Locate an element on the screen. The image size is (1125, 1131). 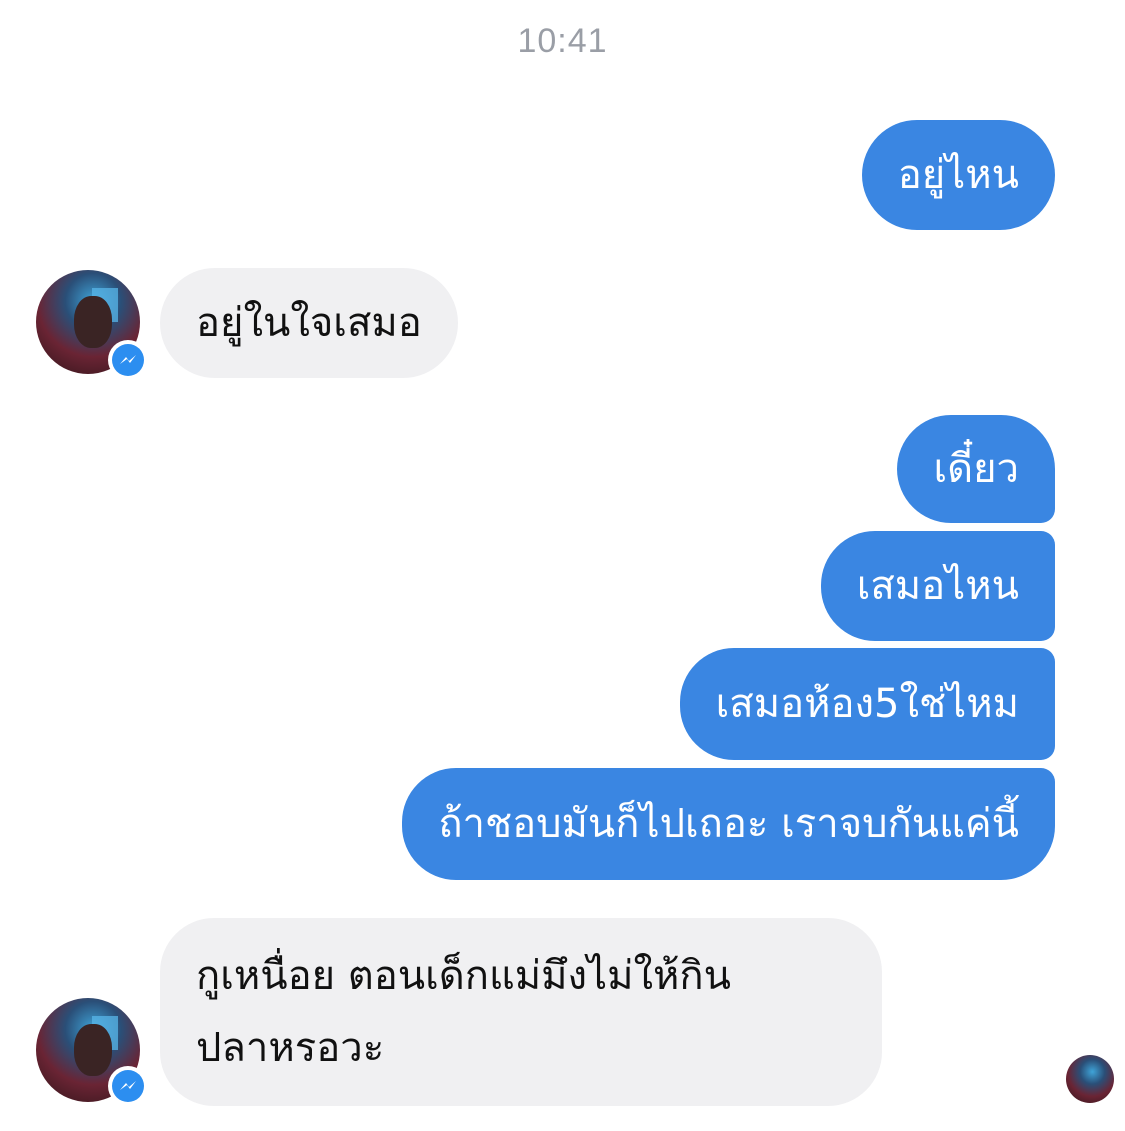
outgoing-message: ถ้าชอบมันก็ไปเถอะ เราจบกันแค่นี้ is located at coordinates (728, 824).